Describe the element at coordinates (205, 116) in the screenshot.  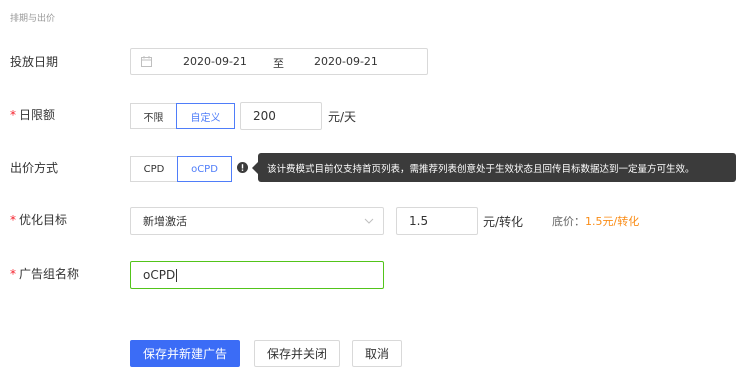
I see `budget-option-custom: 自定义` at that location.